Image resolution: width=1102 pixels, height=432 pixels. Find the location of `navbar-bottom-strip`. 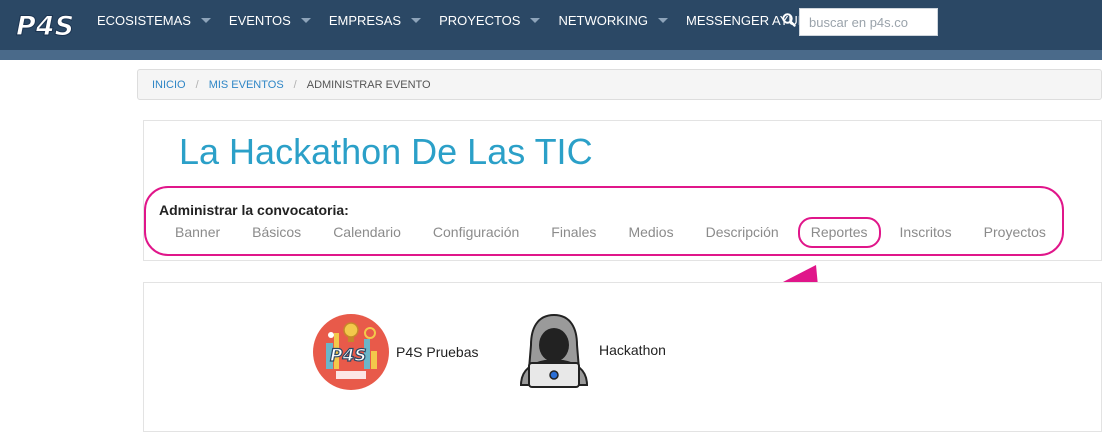

navbar-bottom-strip is located at coordinates (551, 55).